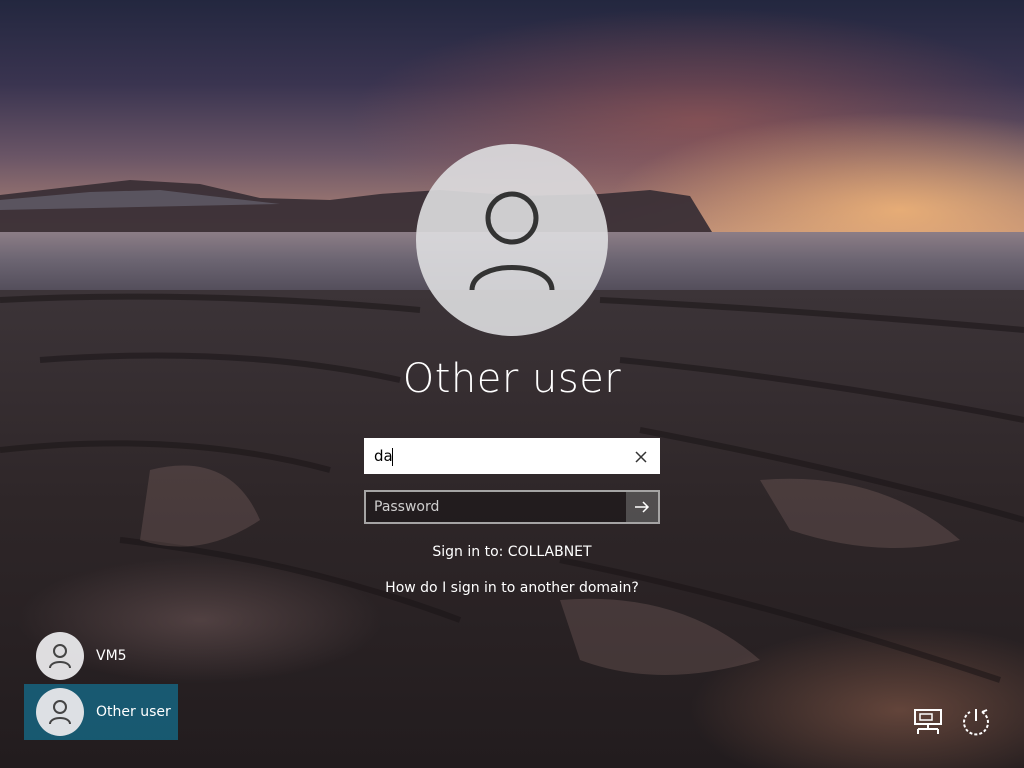 This screenshot has height=768, width=1024. I want to click on power-icon, so click(976, 722).